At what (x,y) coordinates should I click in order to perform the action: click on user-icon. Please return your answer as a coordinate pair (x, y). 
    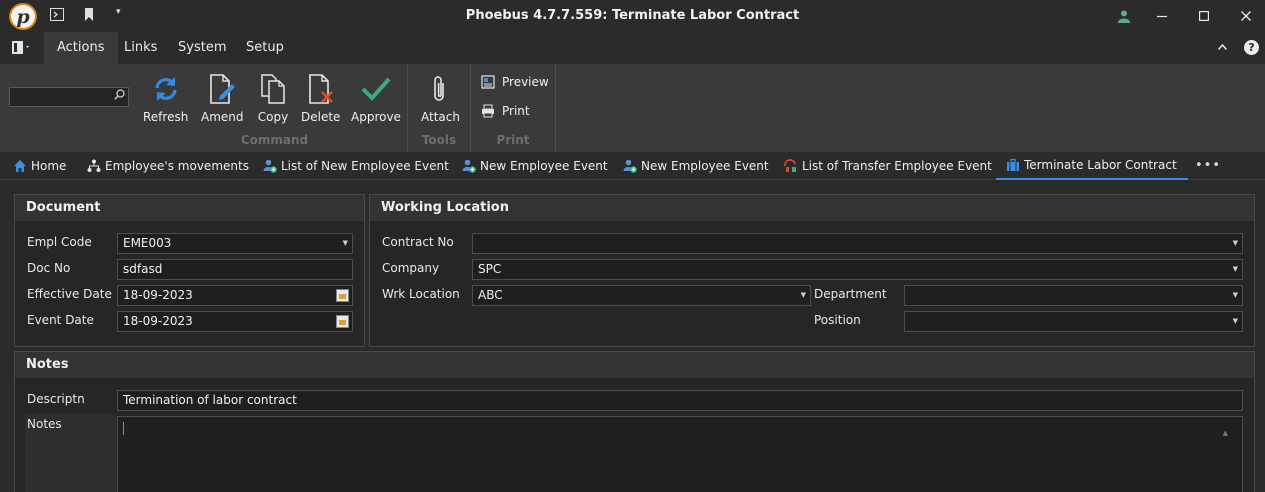
    Looking at the image, I should click on (1124, 16).